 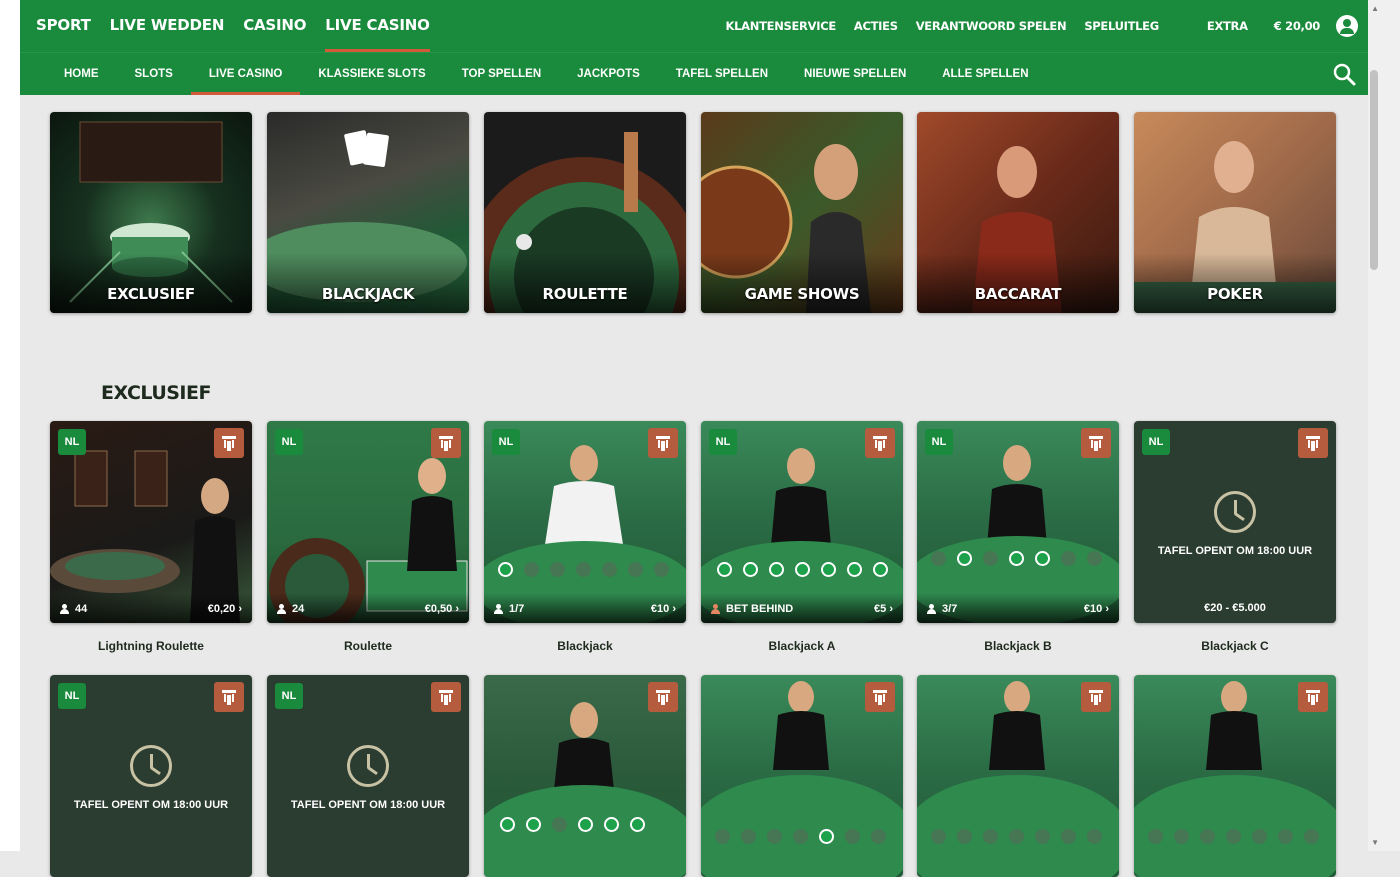 I want to click on subnav-top-spellen: TOP SPELLEN, so click(x=501, y=74).